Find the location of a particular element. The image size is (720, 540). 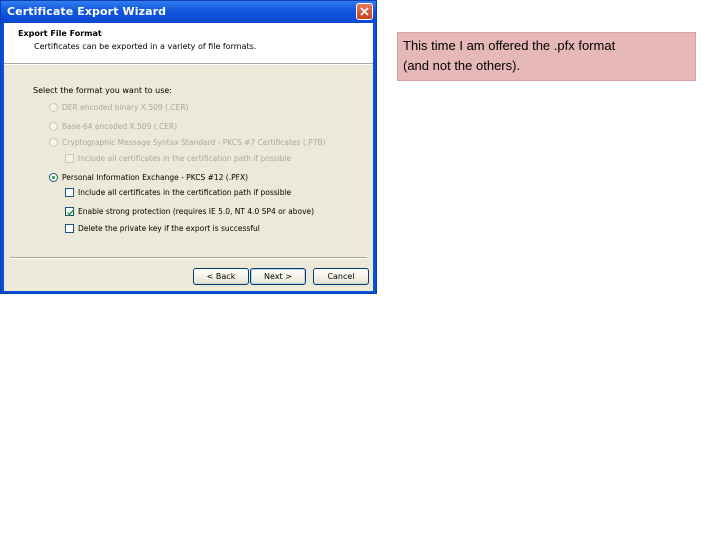

note-line-2: (and not the others). is located at coordinates (462, 65).